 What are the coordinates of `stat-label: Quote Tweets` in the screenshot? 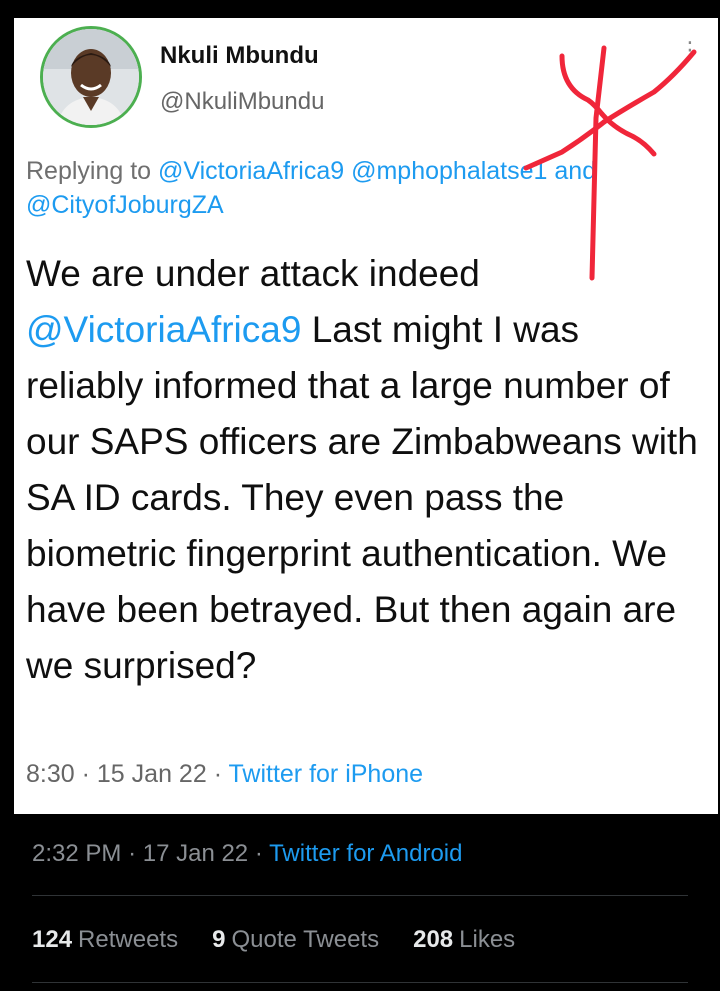 It's located at (305, 939).